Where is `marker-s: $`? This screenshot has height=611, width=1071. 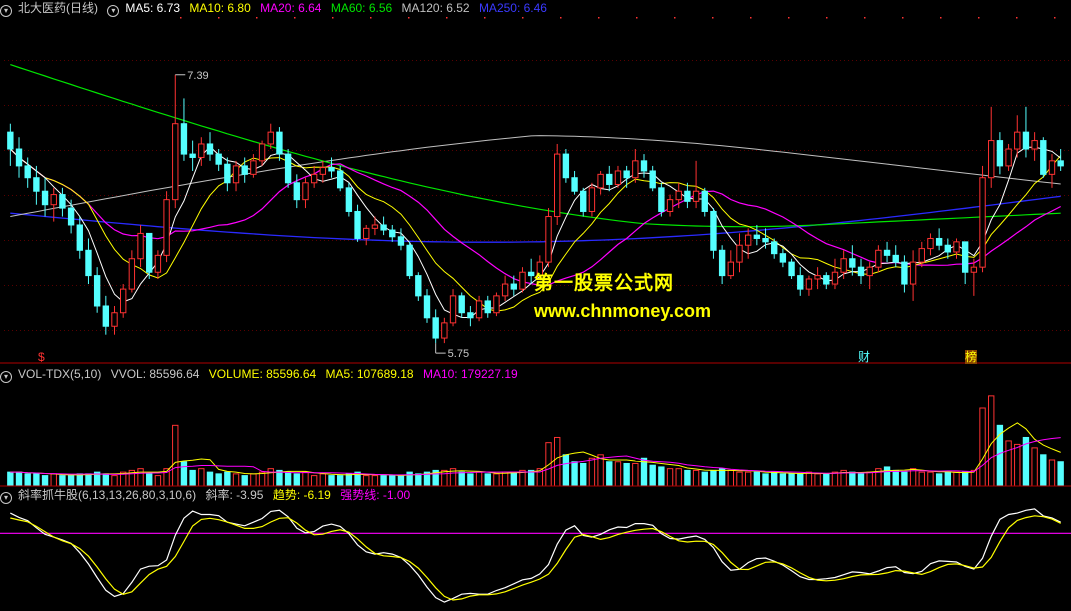
marker-s: $ is located at coordinates (41, 357).